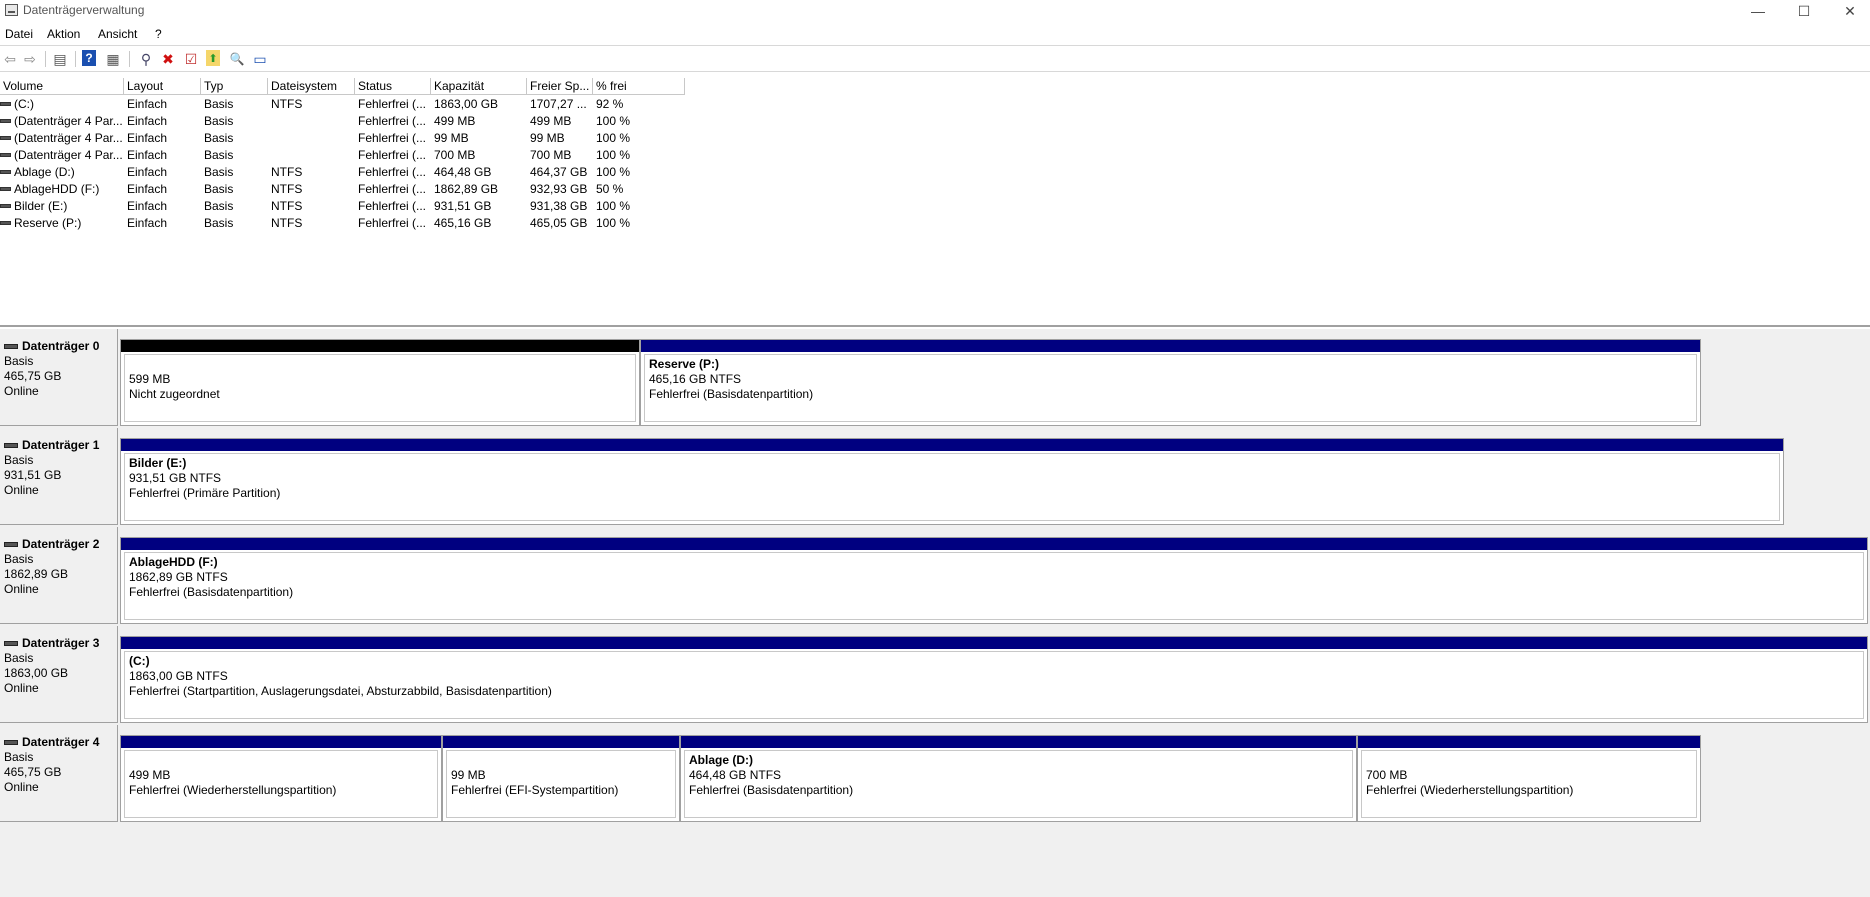 Image resolution: width=1870 pixels, height=897 pixels. What do you see at coordinates (59, 377) in the screenshot?
I see `disk-info-panel: Datenträger 0 Basis 465,75 GB Online` at bounding box center [59, 377].